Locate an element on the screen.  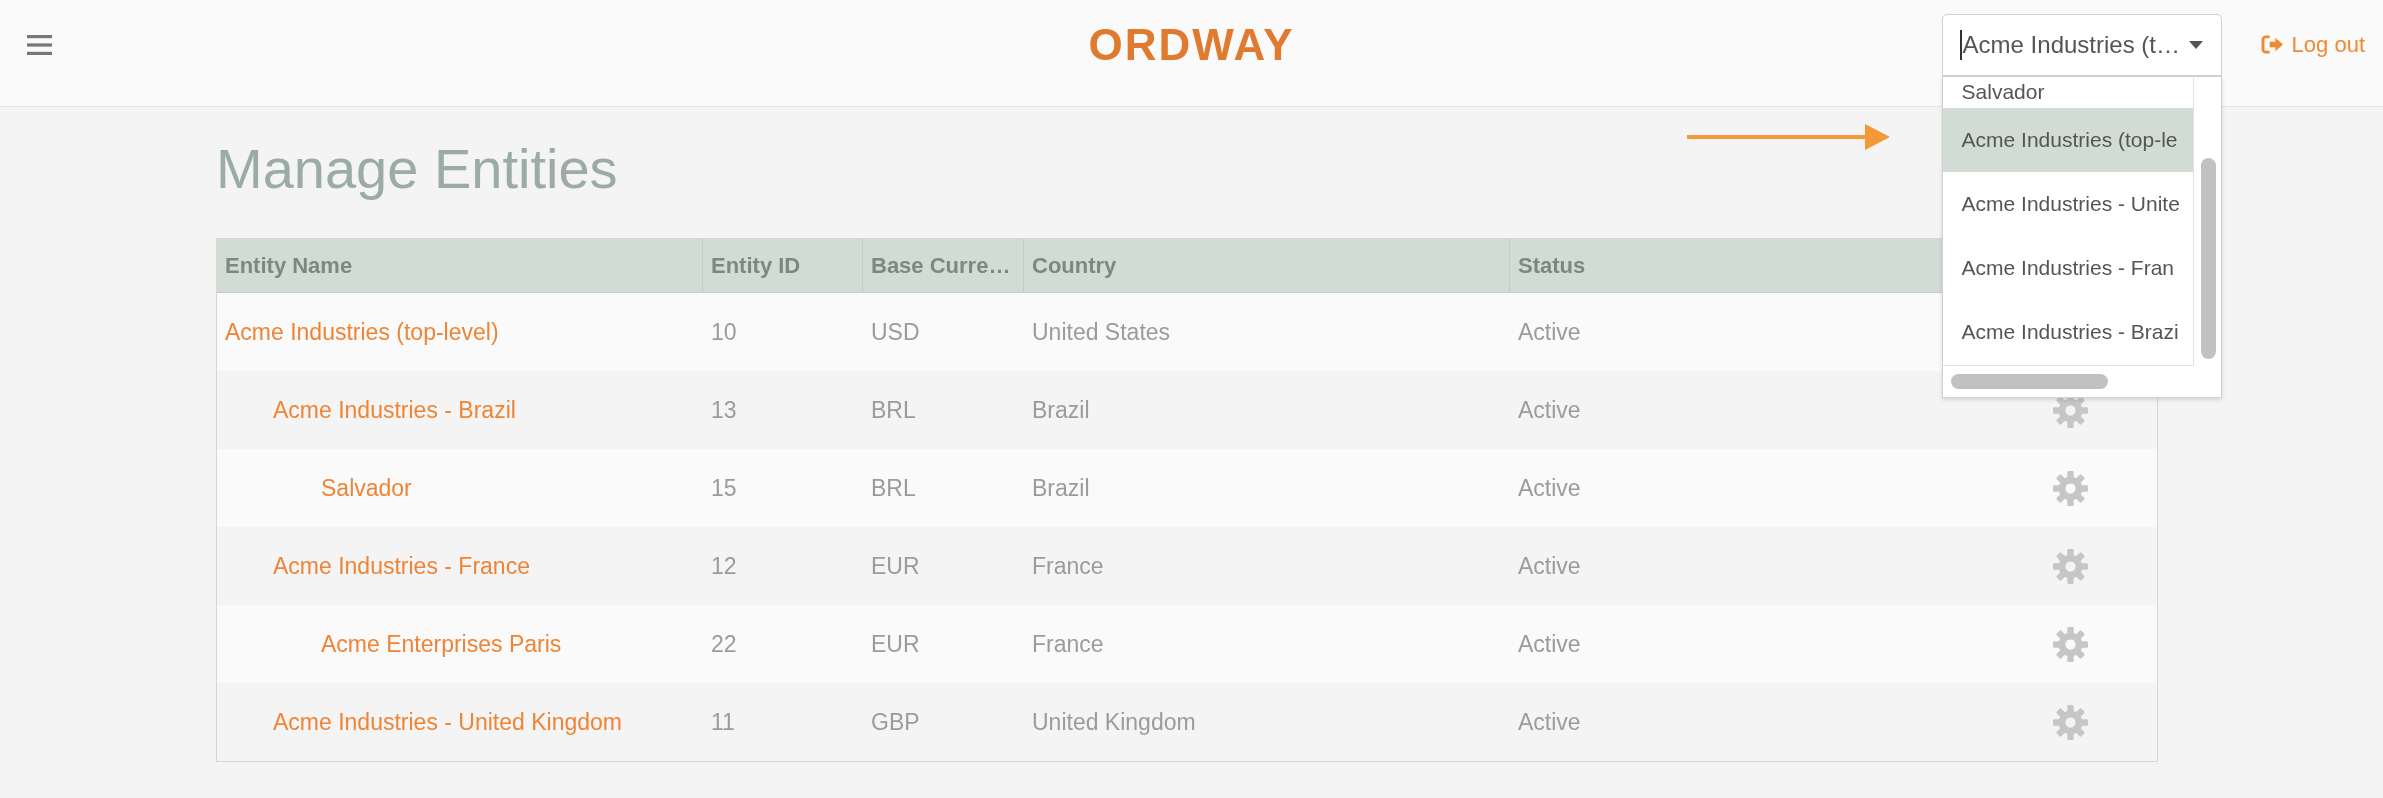
column-header: Entity ID is located at coordinates (783, 265).